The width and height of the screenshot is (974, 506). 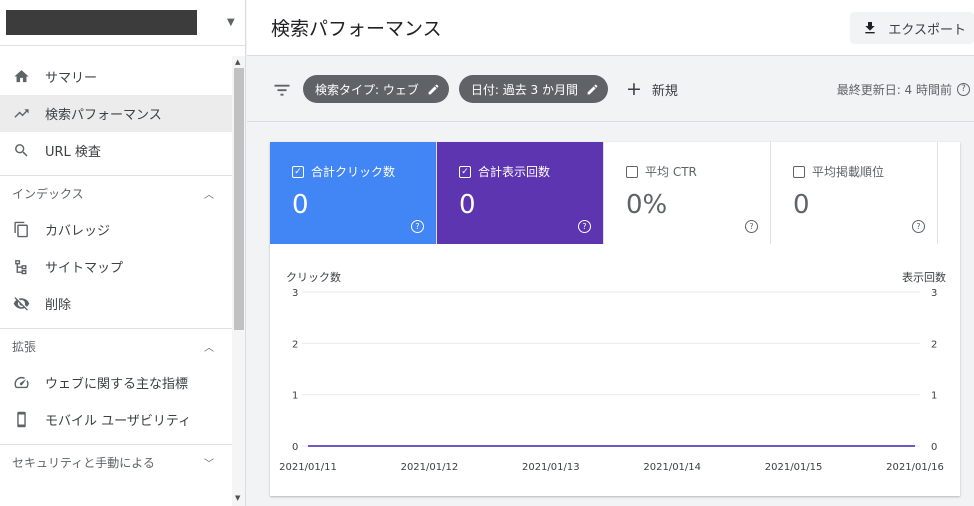 What do you see at coordinates (73, 152) in the screenshot?
I see `sidebar-item-label: URL 検査` at bounding box center [73, 152].